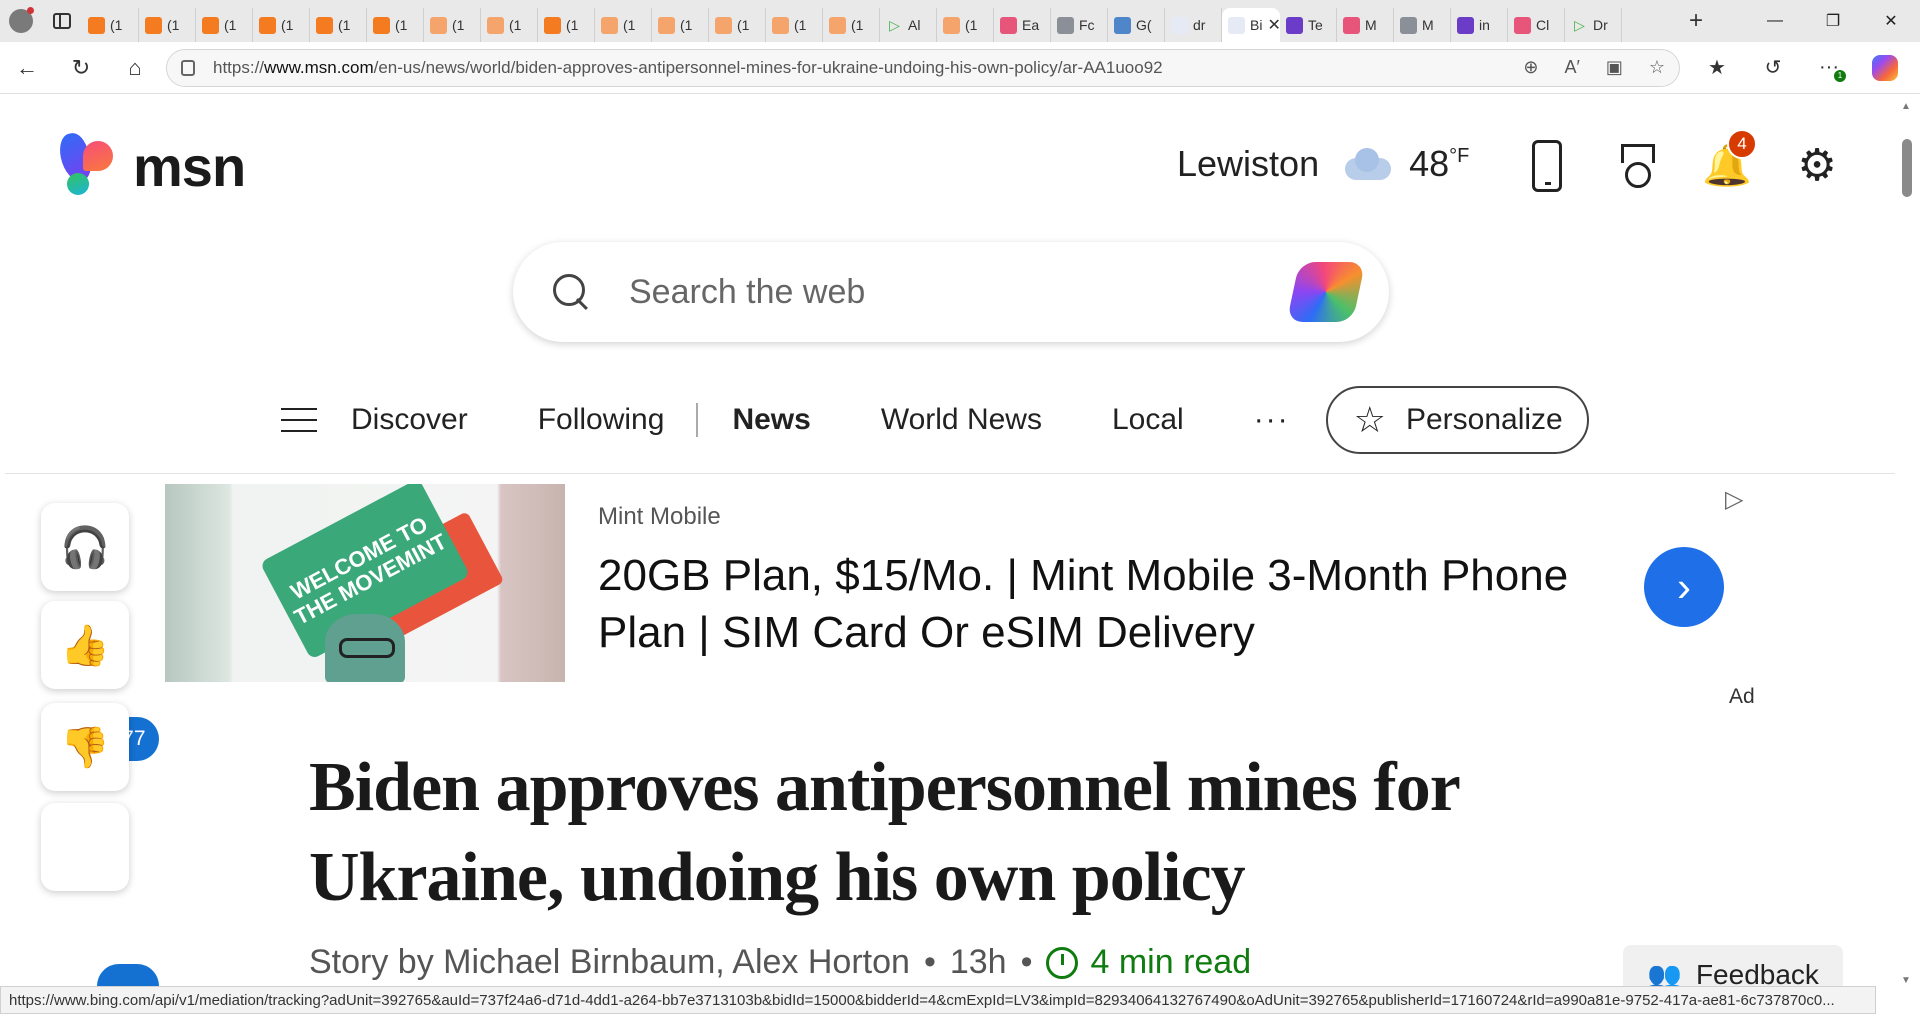 The width and height of the screenshot is (1920, 1020). I want to click on notifications-button: 🔔 4, so click(1729, 161).